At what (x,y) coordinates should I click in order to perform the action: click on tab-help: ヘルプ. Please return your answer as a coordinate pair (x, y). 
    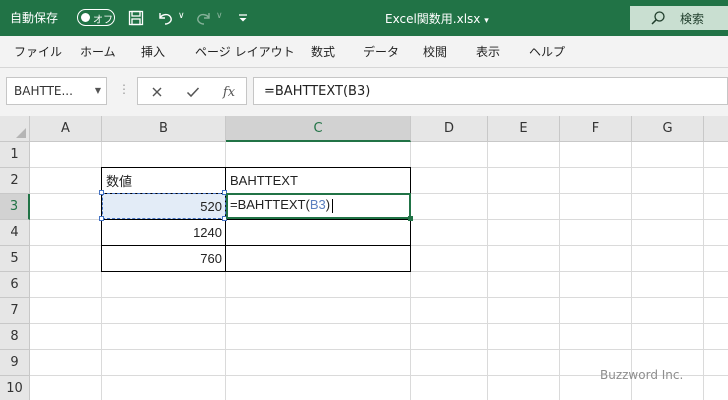
    Looking at the image, I should click on (547, 51).